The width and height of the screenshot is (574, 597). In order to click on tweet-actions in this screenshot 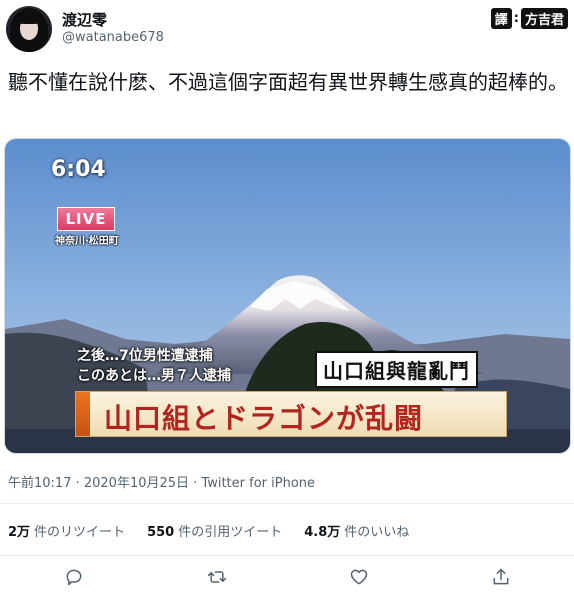, I will do `click(287, 580)`.